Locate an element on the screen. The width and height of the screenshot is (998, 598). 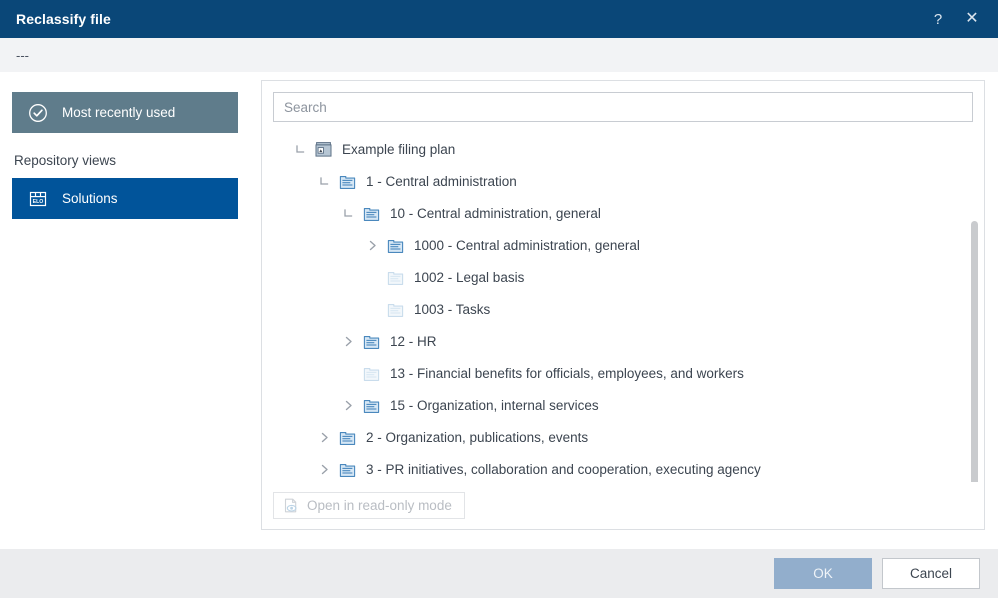
tree-node: 10 - Central administration, general is located at coordinates (623, 213).